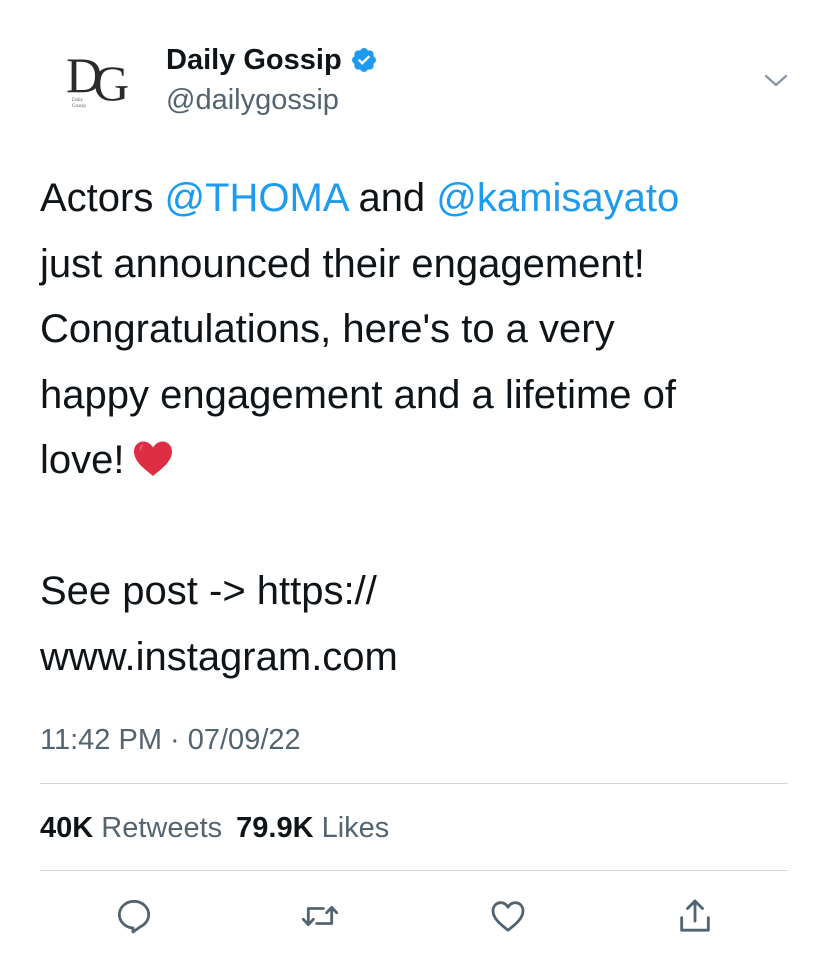 This screenshot has height=960, width=828. I want to click on mention-link-kamisayato: @kamisayato, so click(557, 198).